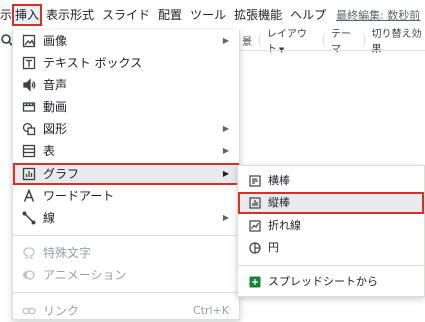 The image size is (425, 322). I want to click on chart-icon, so click(29, 174).